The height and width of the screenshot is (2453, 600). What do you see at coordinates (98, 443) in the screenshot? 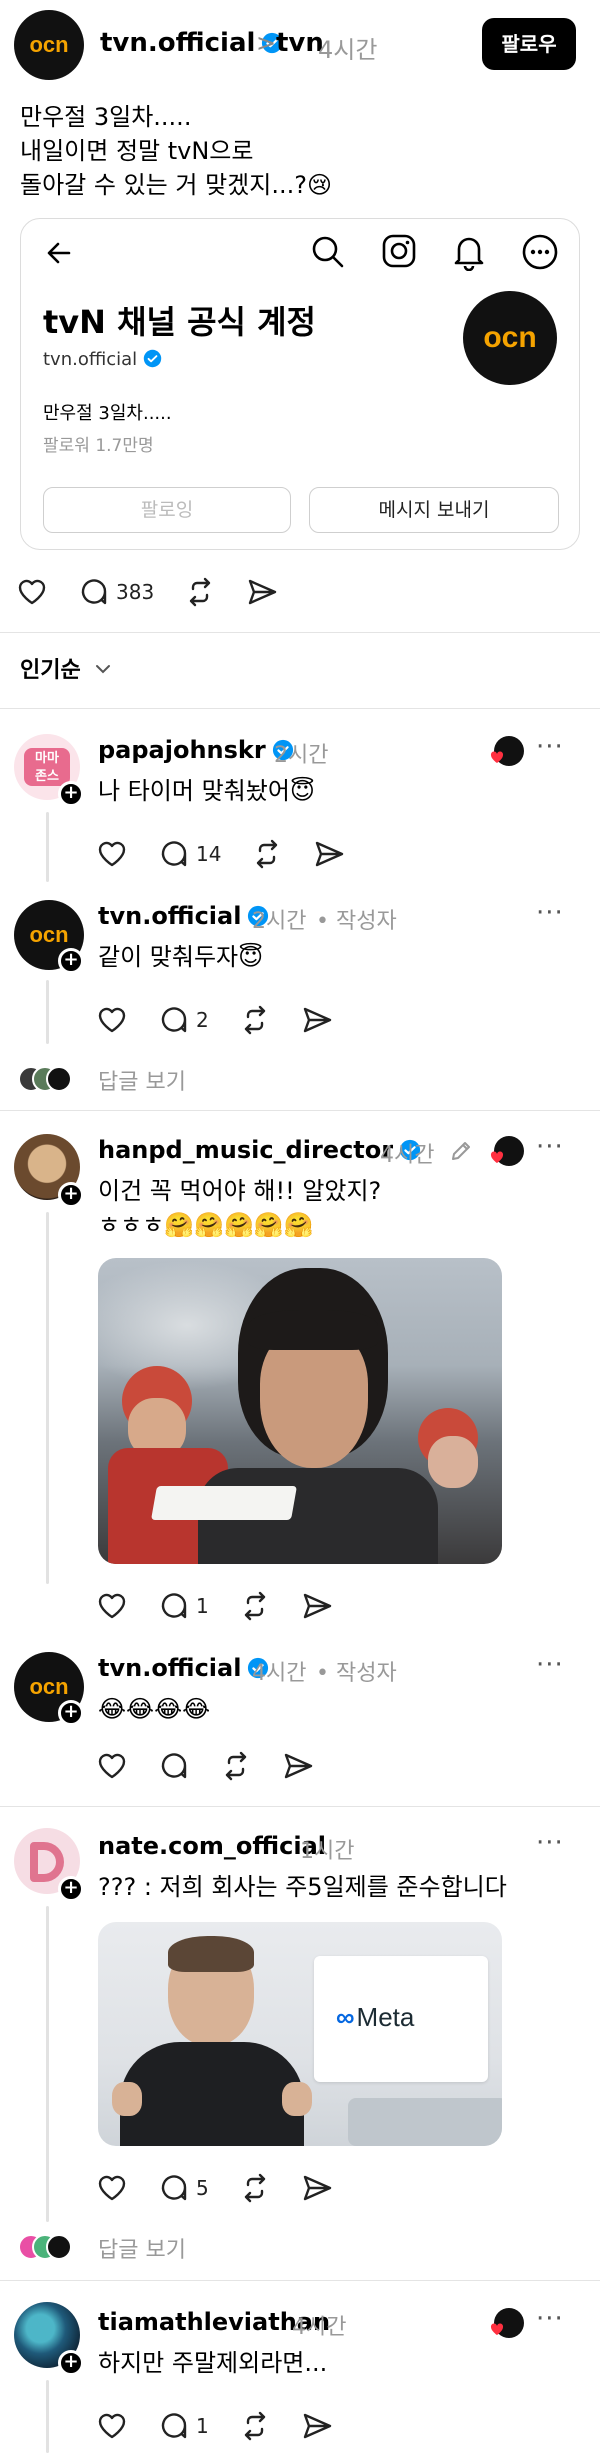
I see `embed-followers: 팔로워 1.7만명` at bounding box center [98, 443].